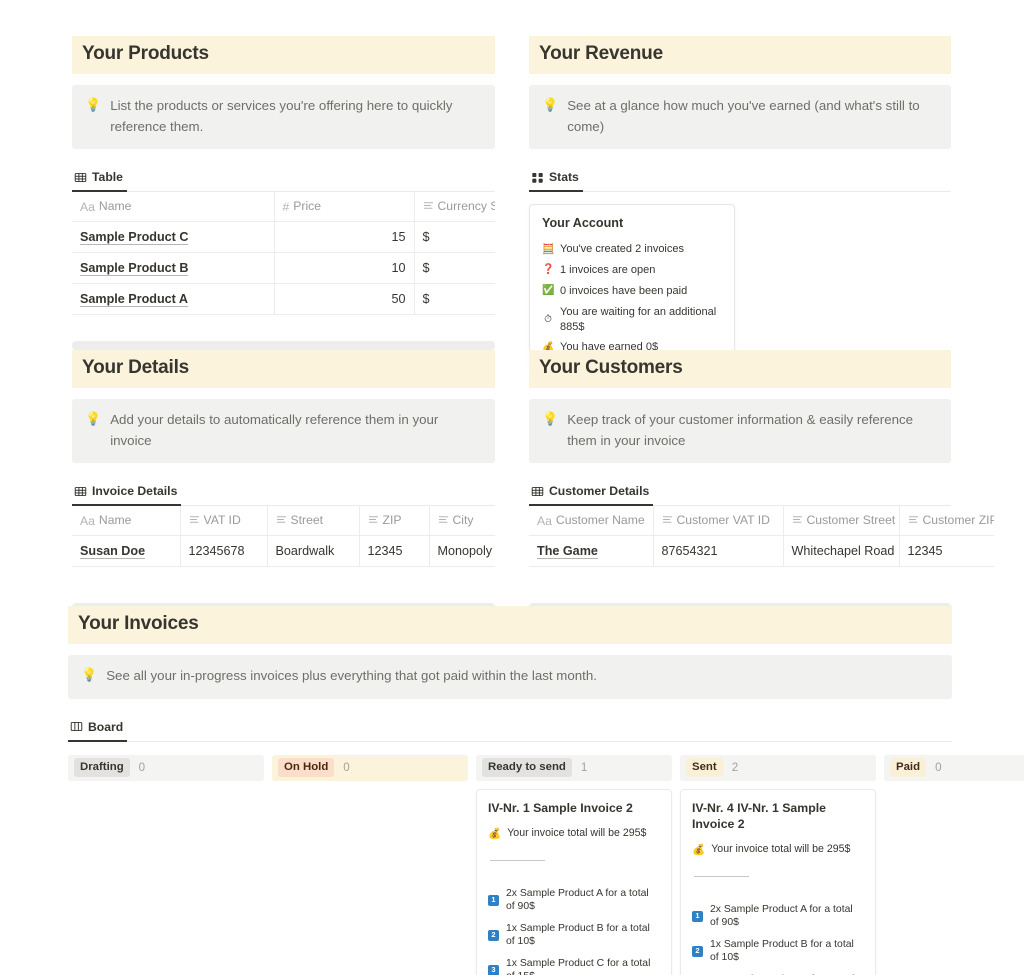  What do you see at coordinates (224, 521) in the screenshot?
I see `col-header-vat-id: VAT ID` at bounding box center [224, 521].